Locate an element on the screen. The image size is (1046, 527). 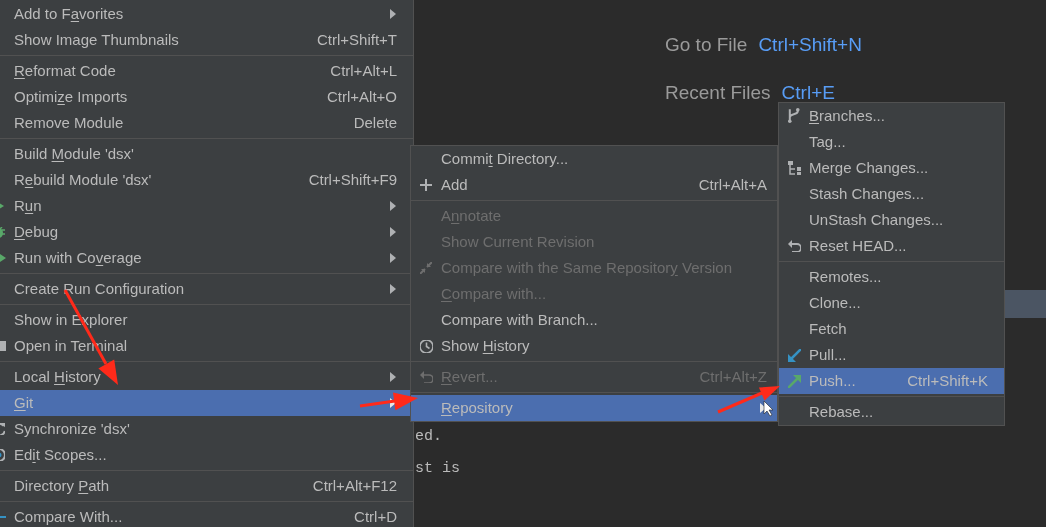
shortcut-text: Ctrl+Alt+O is located at coordinates (361, 96).